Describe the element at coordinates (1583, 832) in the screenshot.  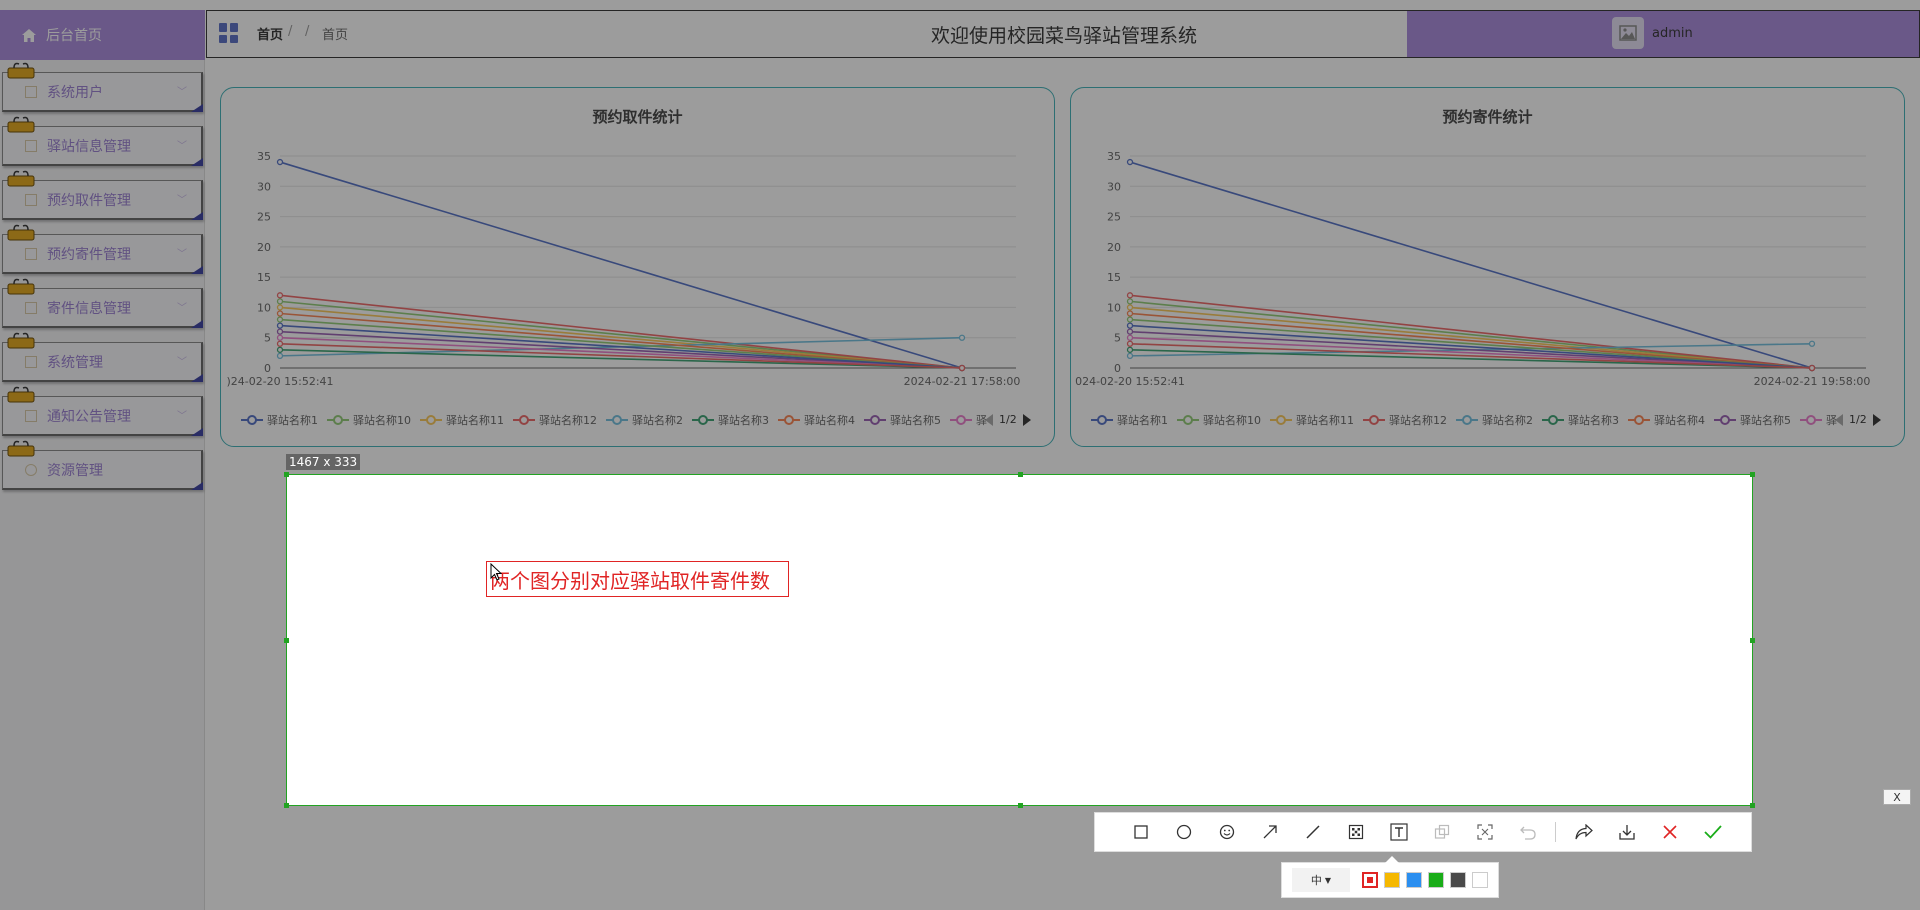
I see `share-icon` at that location.